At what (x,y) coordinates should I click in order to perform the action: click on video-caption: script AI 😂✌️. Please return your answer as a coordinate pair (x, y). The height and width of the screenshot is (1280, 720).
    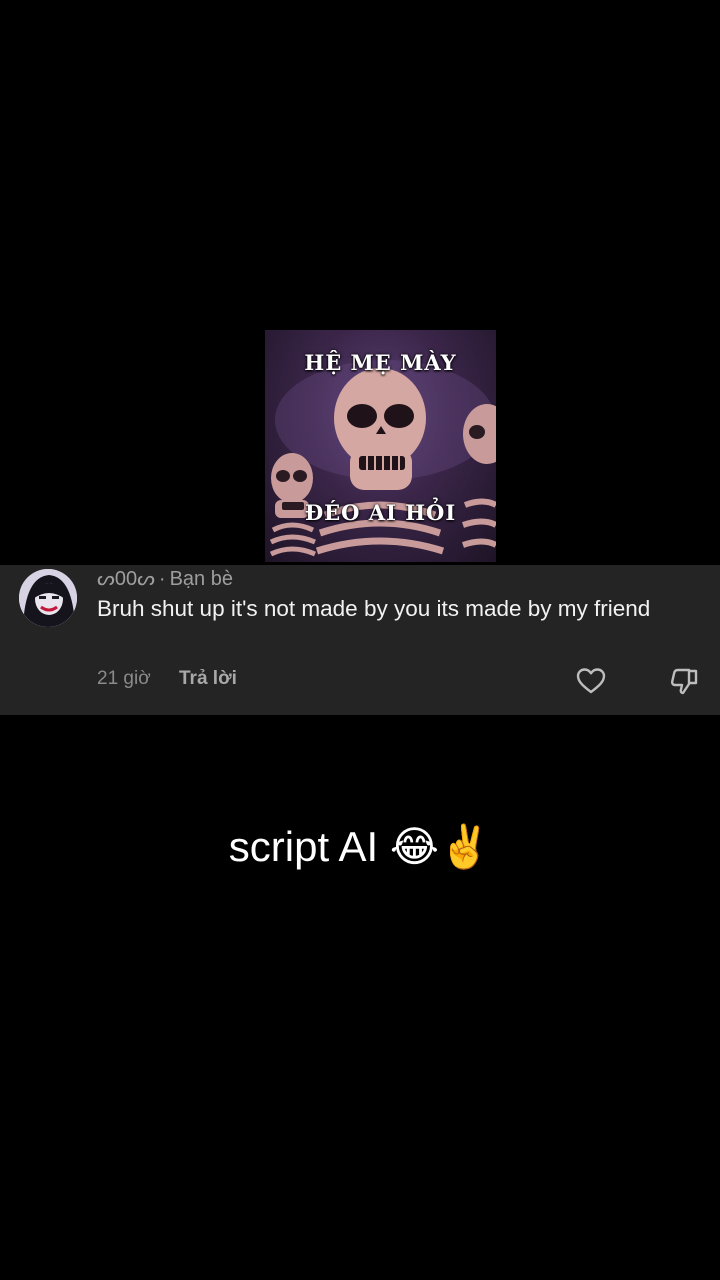
    Looking at the image, I should click on (360, 846).